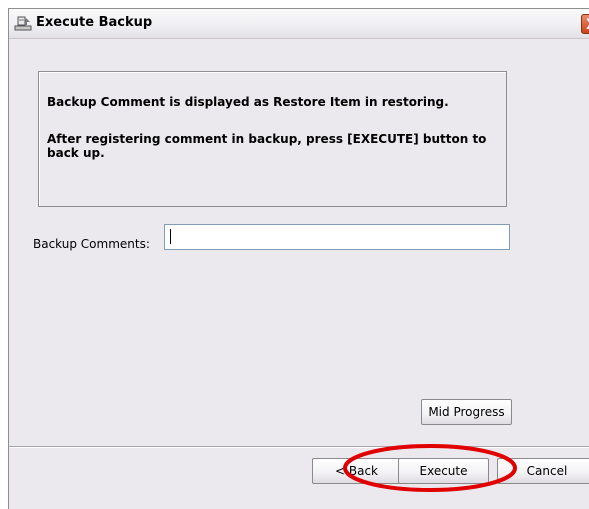  Describe the element at coordinates (337, 237) in the screenshot. I see `backup-comments-input` at that location.